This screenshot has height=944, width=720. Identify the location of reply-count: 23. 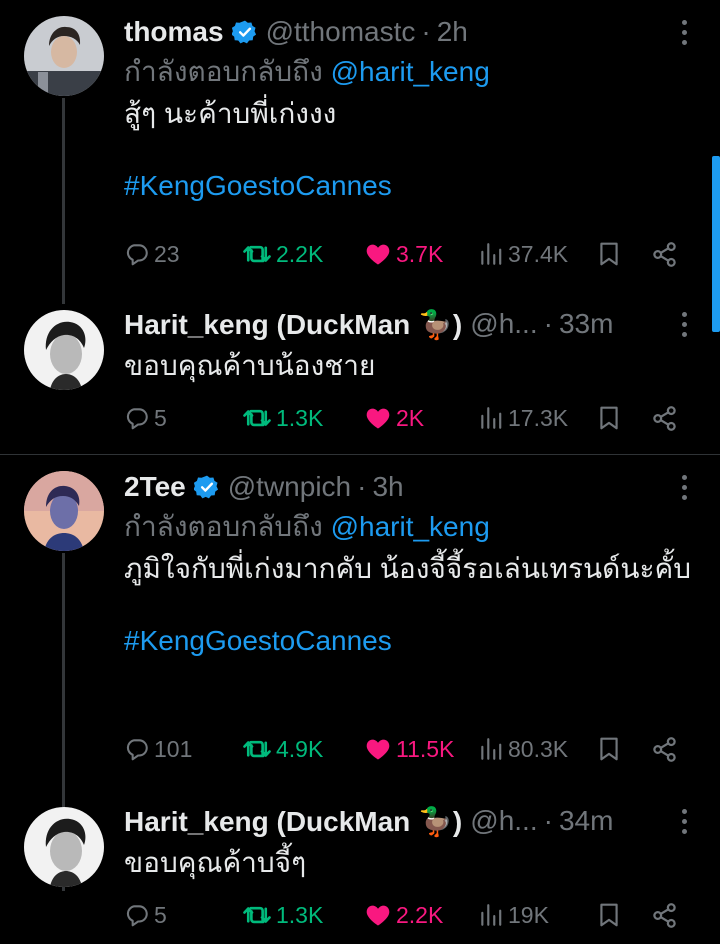
(167, 253).